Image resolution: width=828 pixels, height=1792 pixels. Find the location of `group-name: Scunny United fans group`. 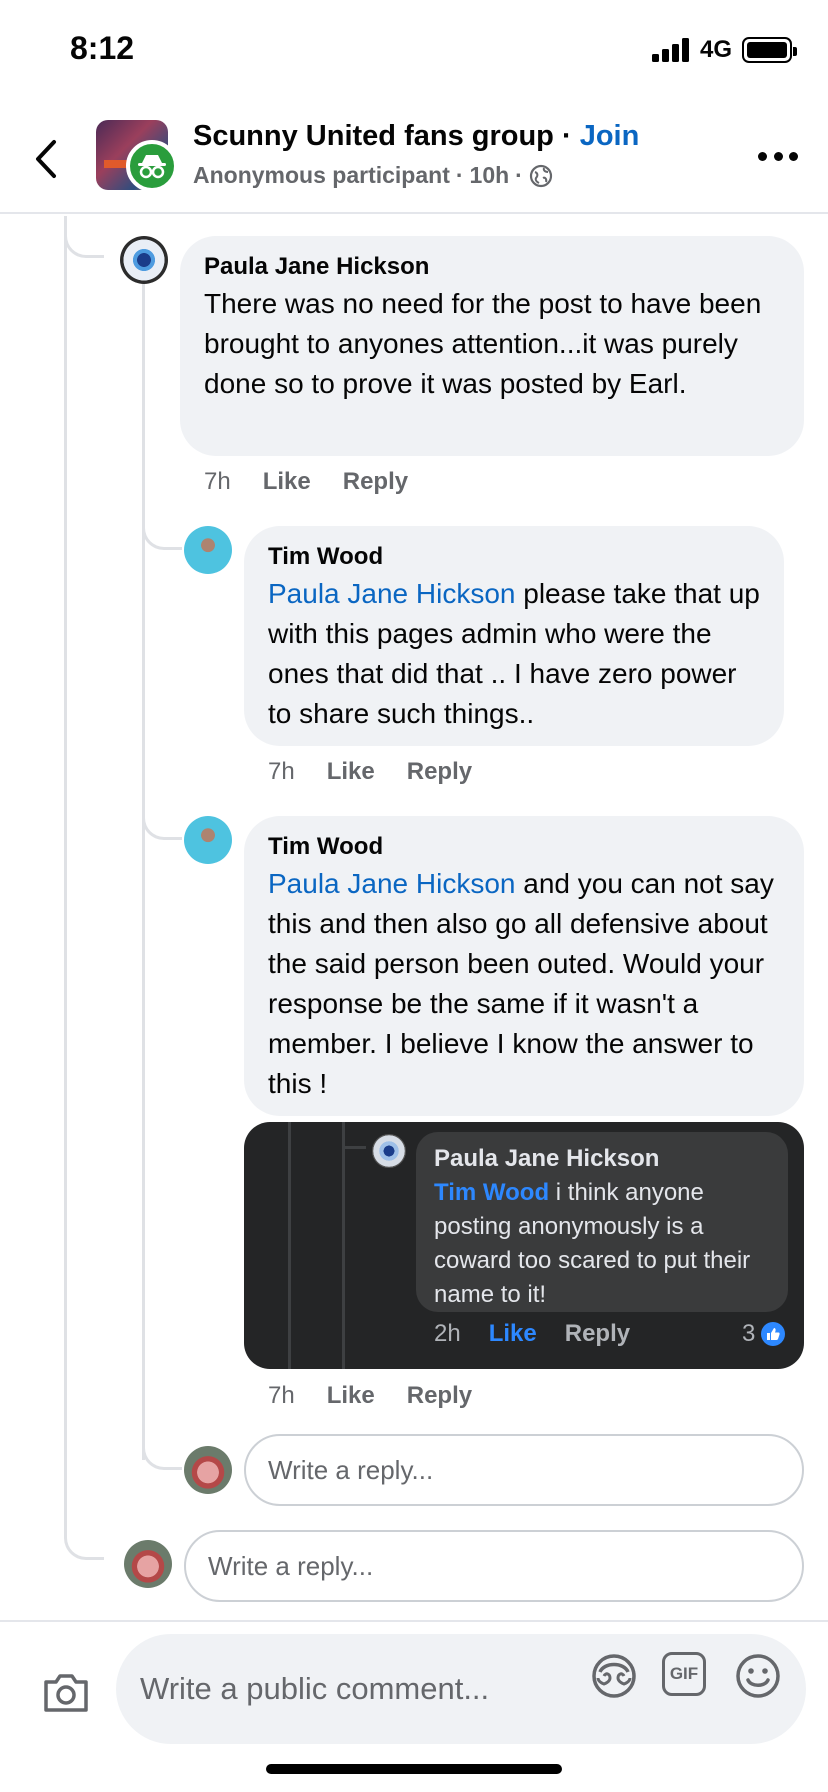

group-name: Scunny United fans group is located at coordinates (373, 136).